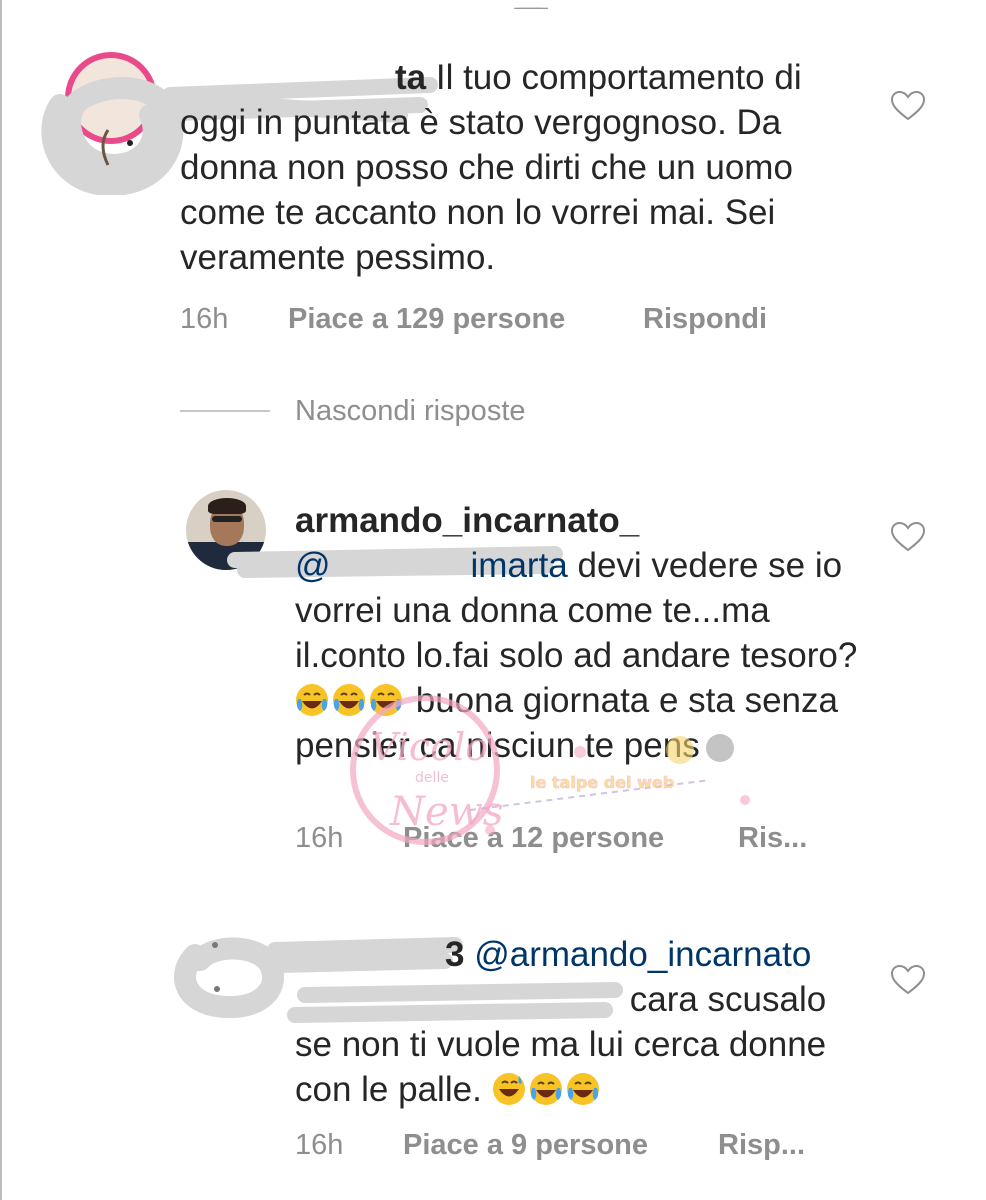 Image resolution: width=986 pixels, height=1200 pixels. I want to click on mention-link: @armando_incarnato, so click(637, 954).